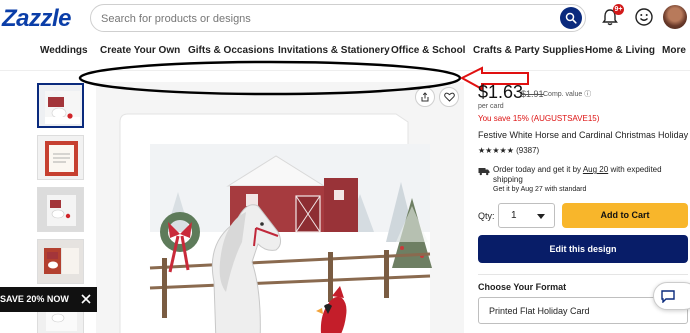  I want to click on nav-item-weddings: Weddings, so click(64, 50).